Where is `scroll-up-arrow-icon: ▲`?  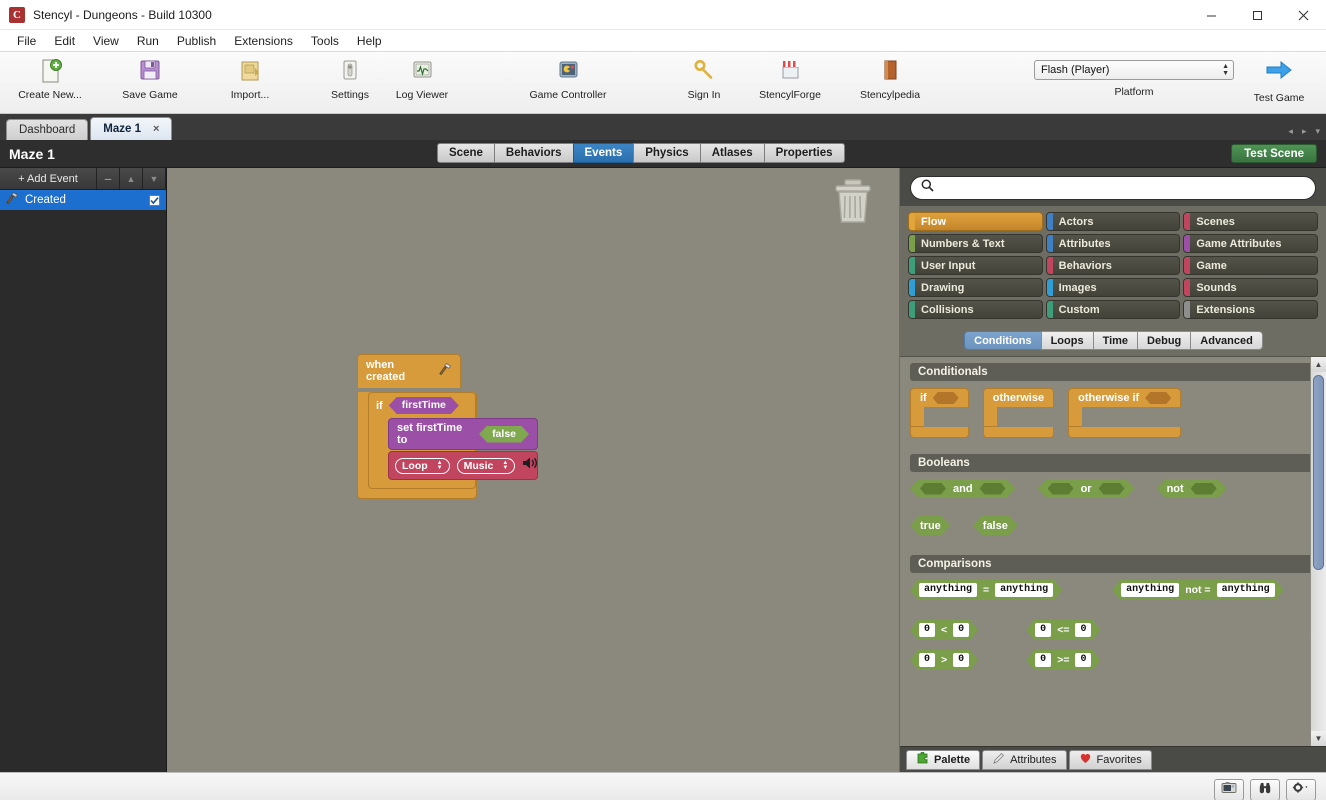 scroll-up-arrow-icon: ▲ is located at coordinates (1318, 364).